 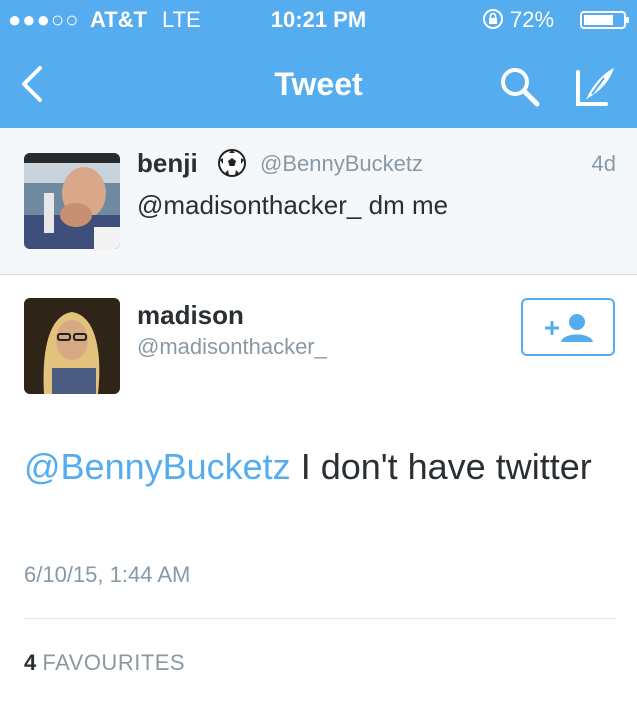 I want to click on add-user-icon, so click(x=569, y=328).